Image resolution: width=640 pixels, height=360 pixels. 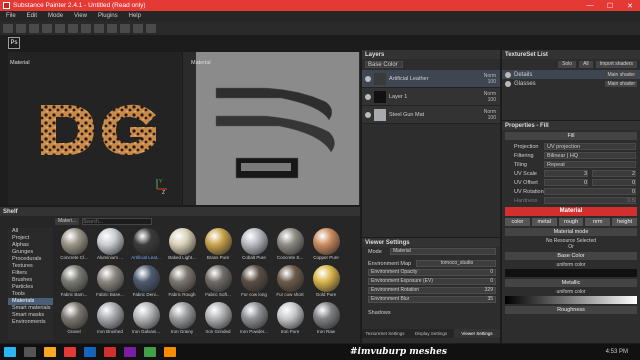 What do you see at coordinates (34, 28) in the screenshot?
I see `projection-icon` at bounding box center [34, 28].